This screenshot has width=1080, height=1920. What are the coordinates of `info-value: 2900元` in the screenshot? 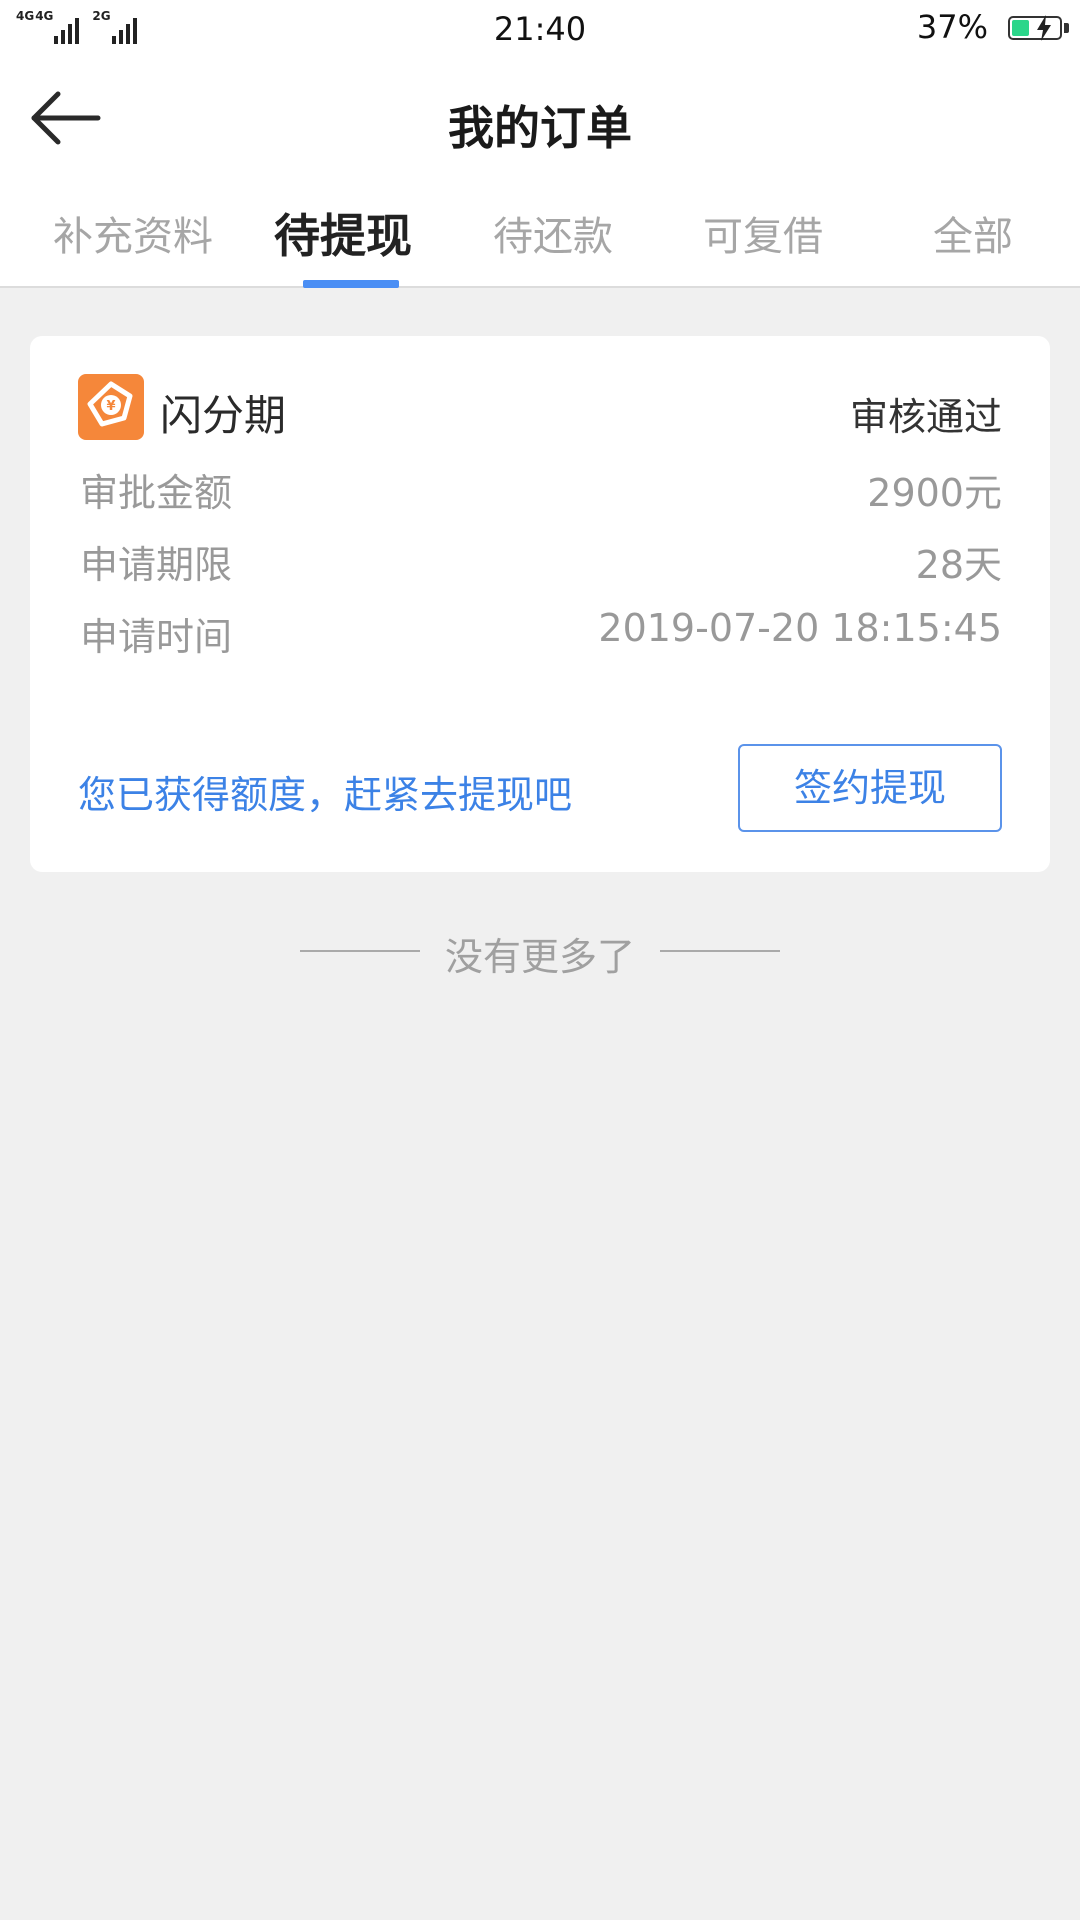 It's located at (934, 493).